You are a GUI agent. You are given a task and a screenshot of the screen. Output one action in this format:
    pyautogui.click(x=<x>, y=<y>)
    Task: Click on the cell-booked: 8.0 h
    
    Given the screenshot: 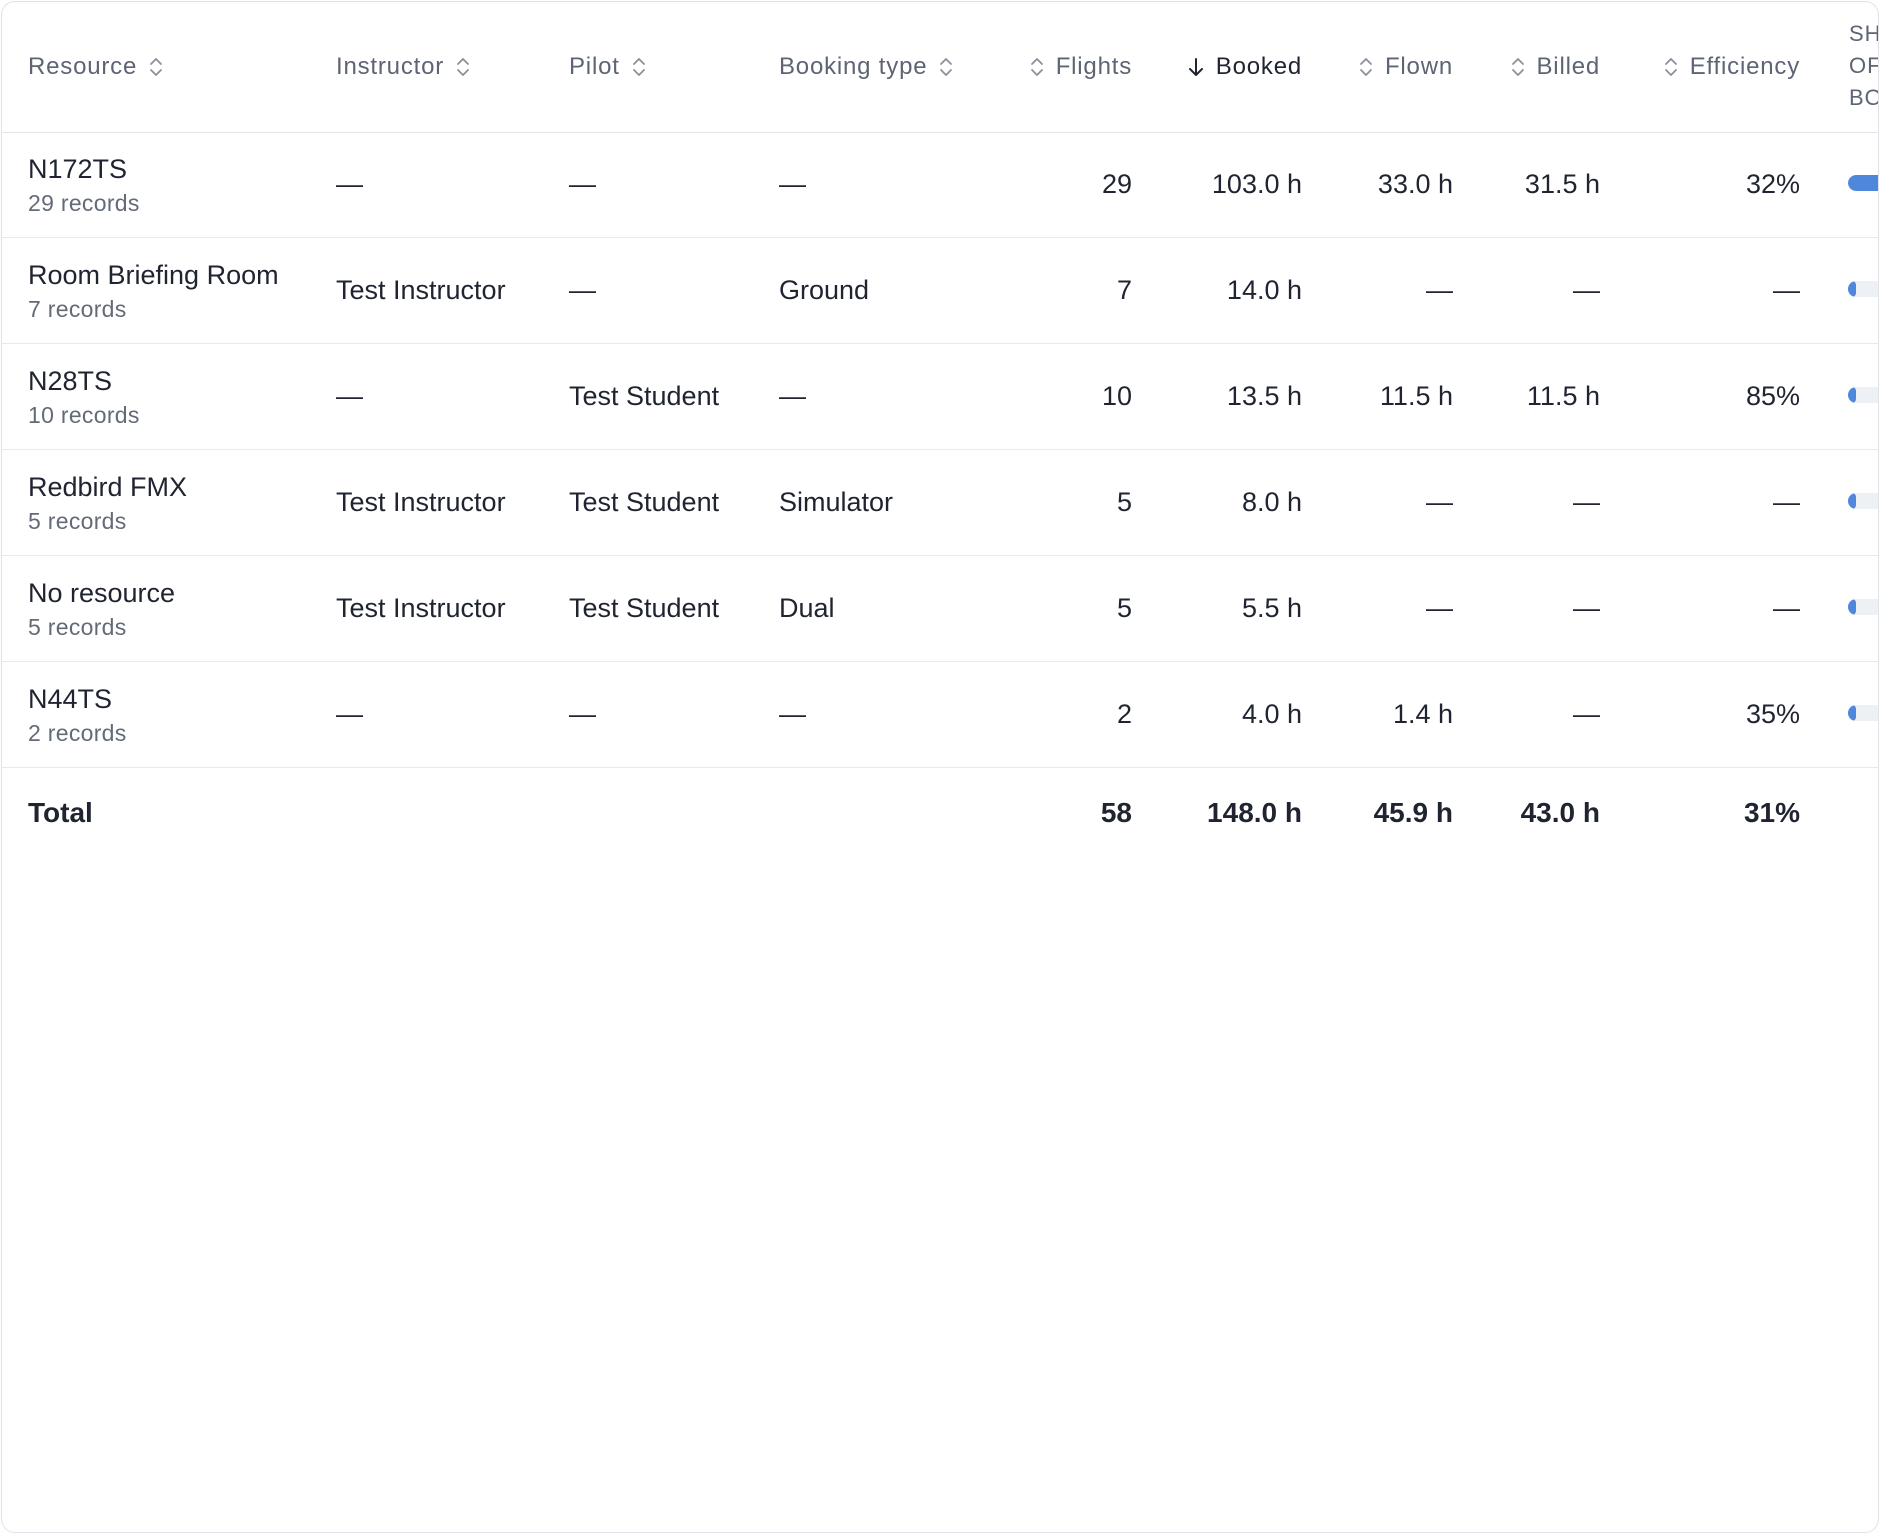 What is the action you would take?
    pyautogui.click(x=1271, y=502)
    